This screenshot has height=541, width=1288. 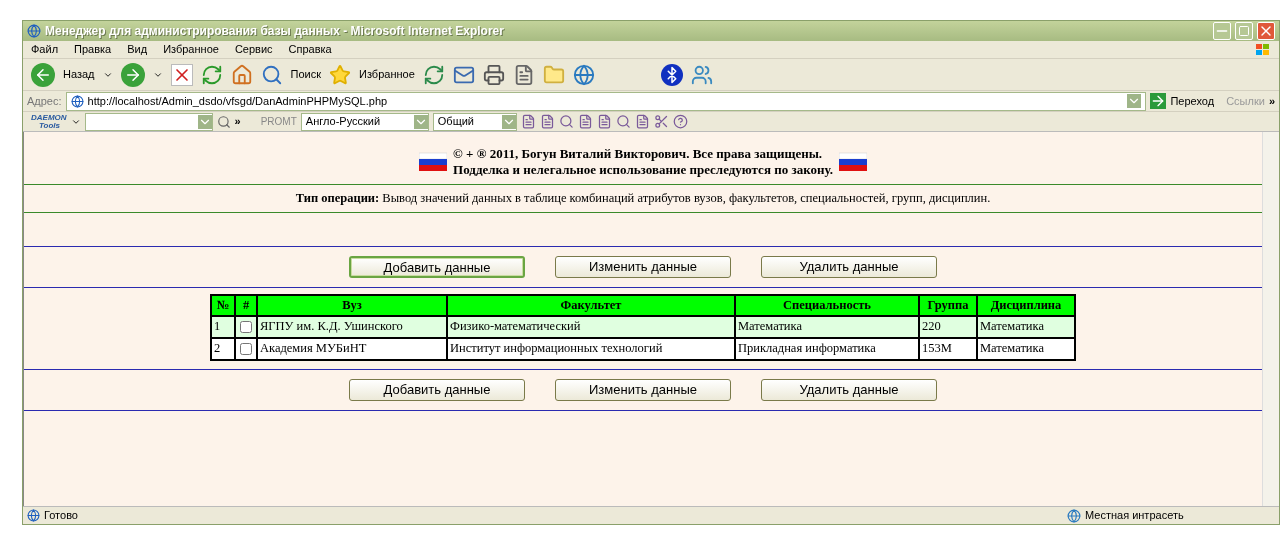 What do you see at coordinates (223, 305) in the screenshot?
I see `column-header: №` at bounding box center [223, 305].